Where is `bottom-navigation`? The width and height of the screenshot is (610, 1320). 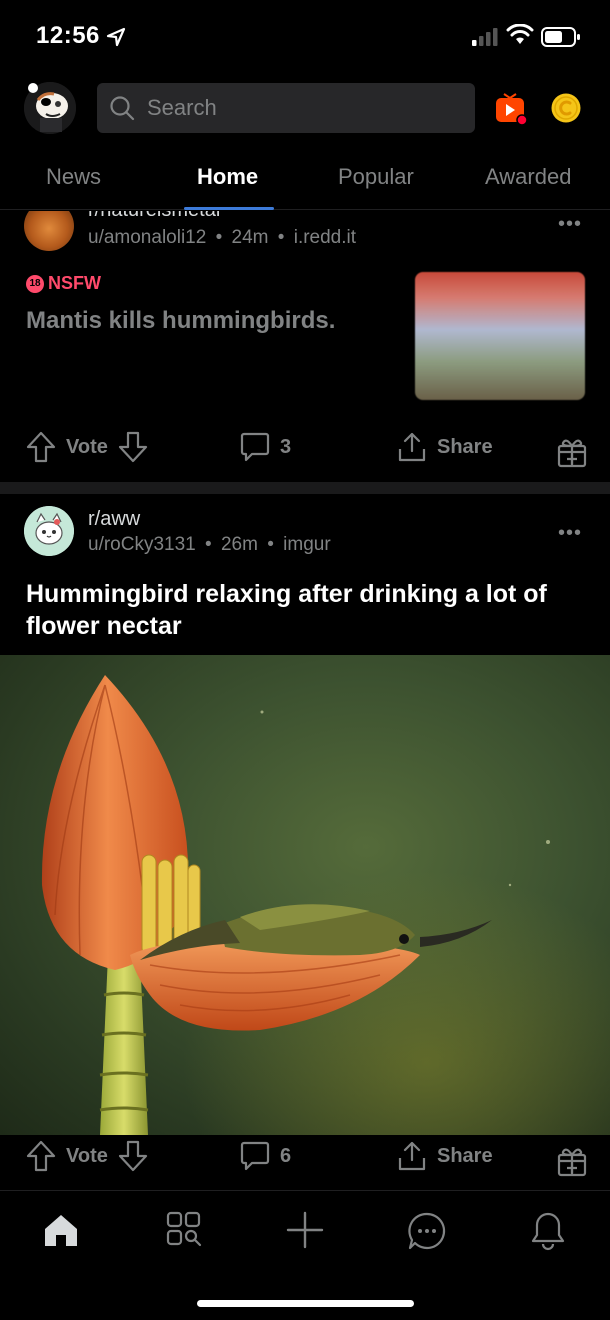
bottom-navigation is located at coordinates (305, 1230).